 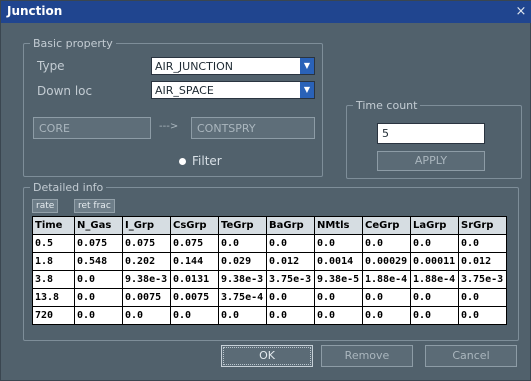 I want to click on column-header: I_Grp, so click(x=146, y=225).